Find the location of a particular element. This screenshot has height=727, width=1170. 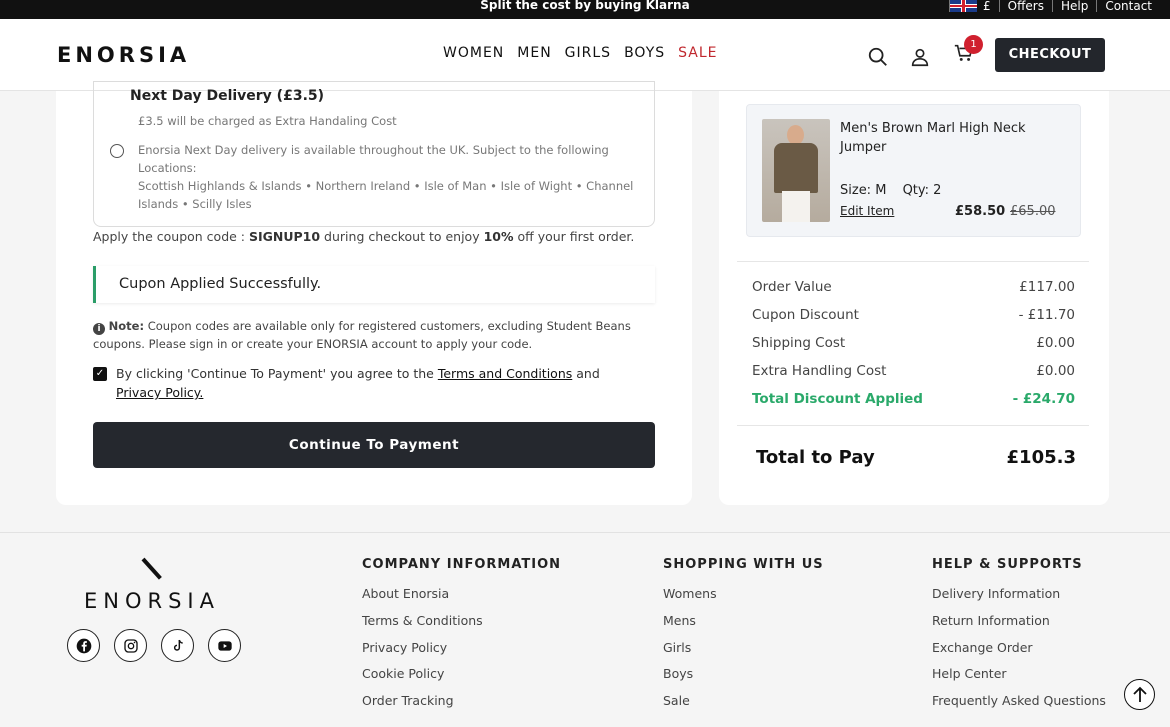

nav-boys: BOYS is located at coordinates (644, 53).